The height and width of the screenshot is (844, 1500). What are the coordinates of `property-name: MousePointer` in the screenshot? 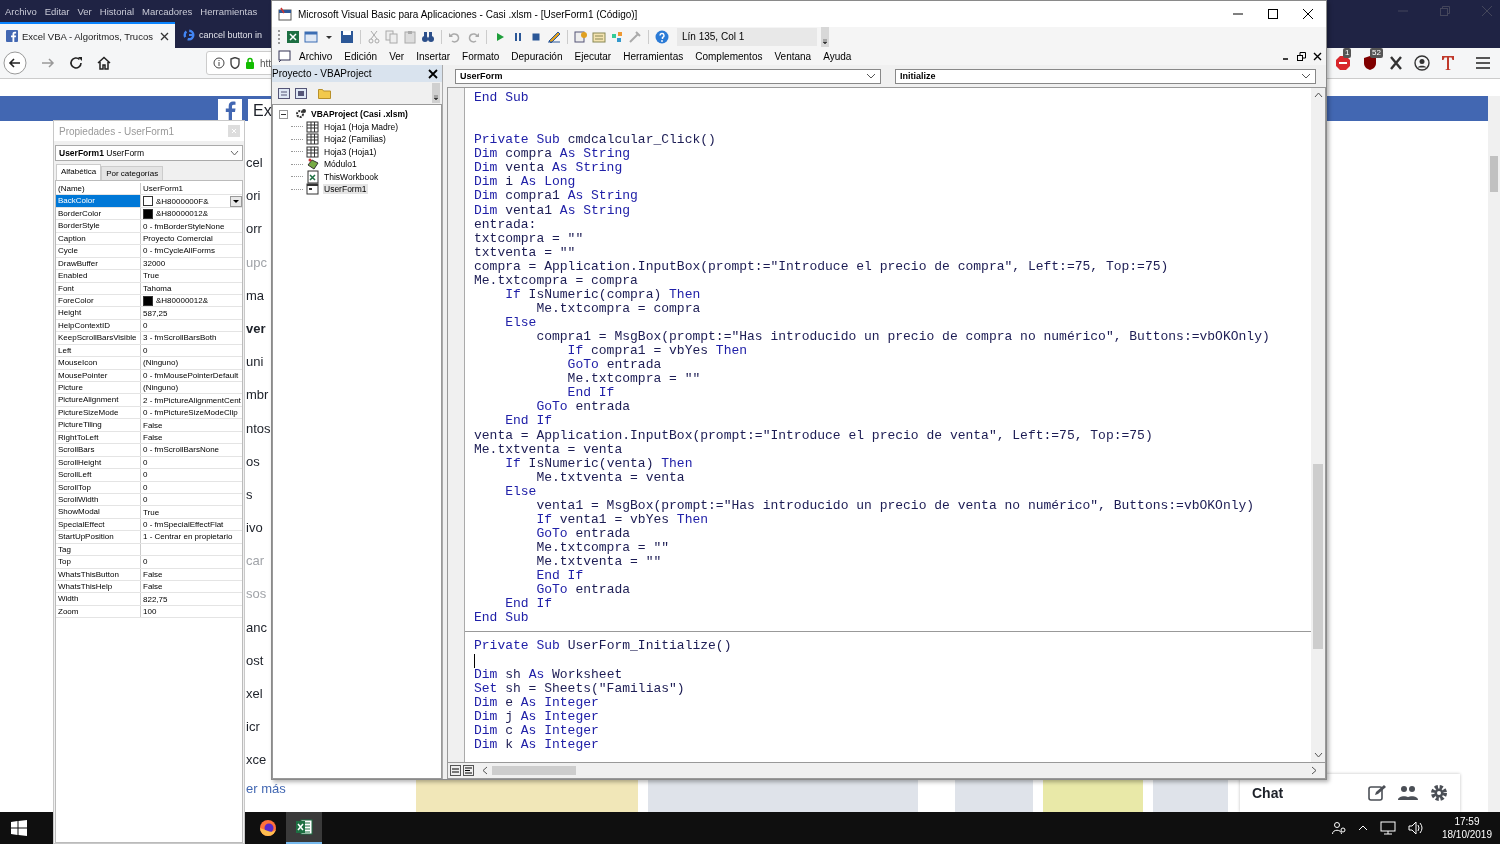 It's located at (98, 375).